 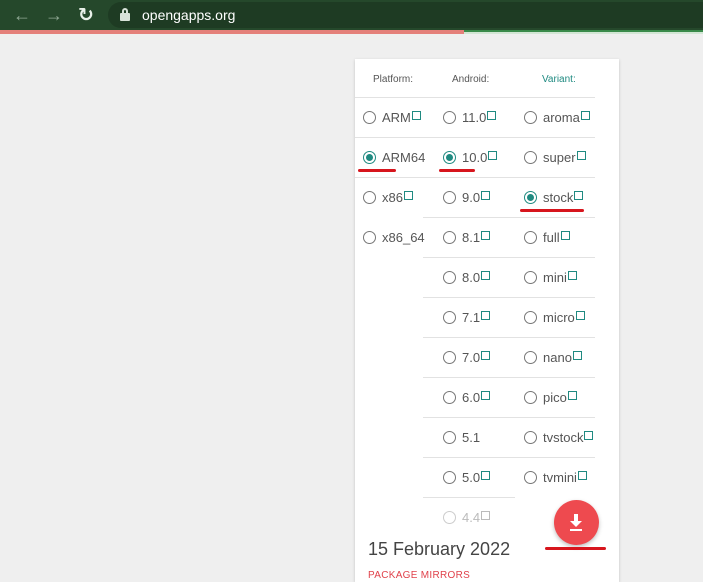 I want to click on android-option-8-0: 8.0, so click(x=467, y=277).